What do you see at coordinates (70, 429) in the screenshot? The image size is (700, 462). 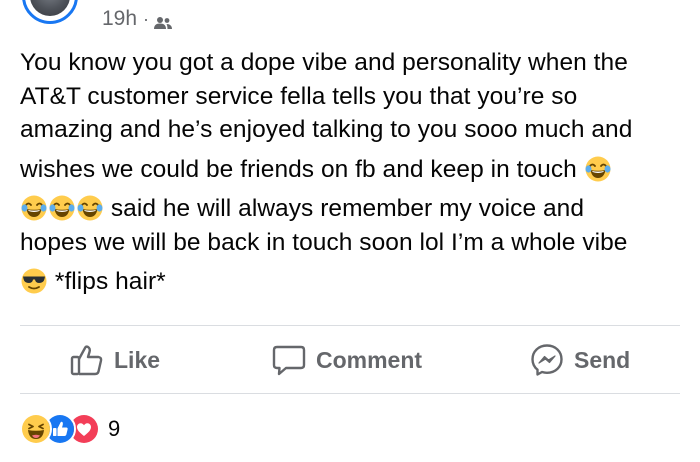 I see `reaction-summary: 9` at bounding box center [70, 429].